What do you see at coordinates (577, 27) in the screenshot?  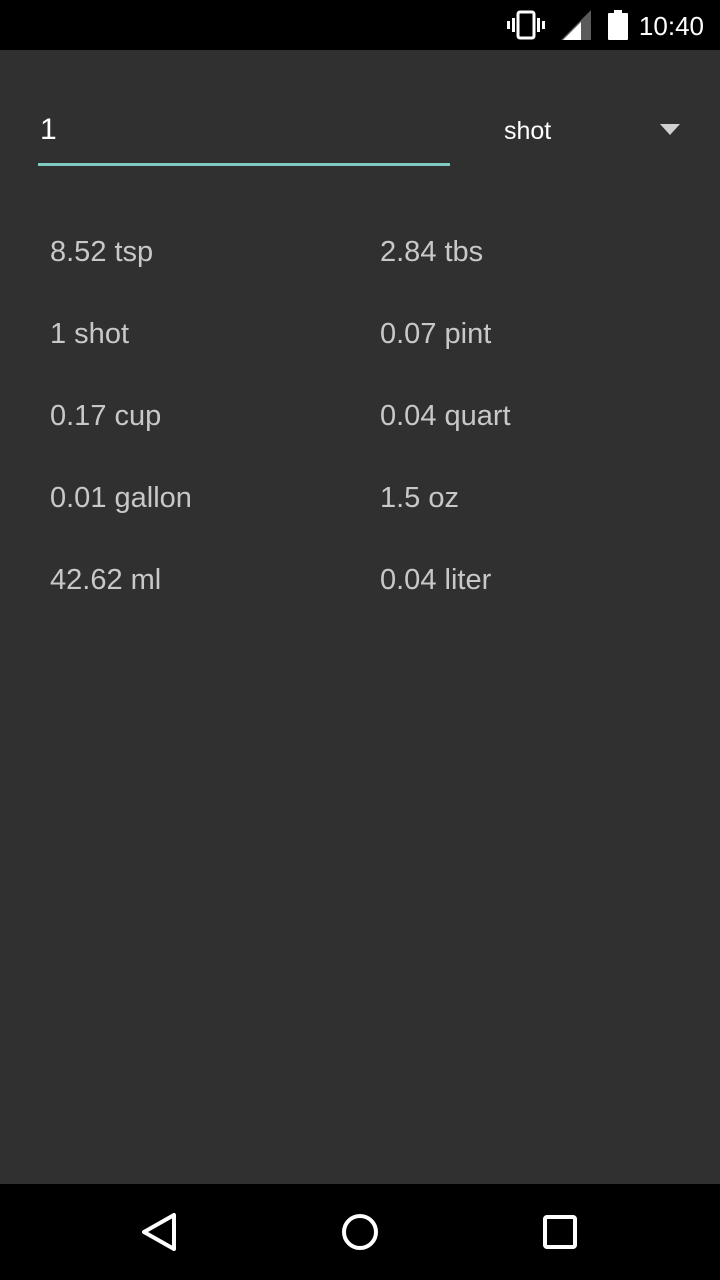 I see `cell-signal-icon` at bounding box center [577, 27].